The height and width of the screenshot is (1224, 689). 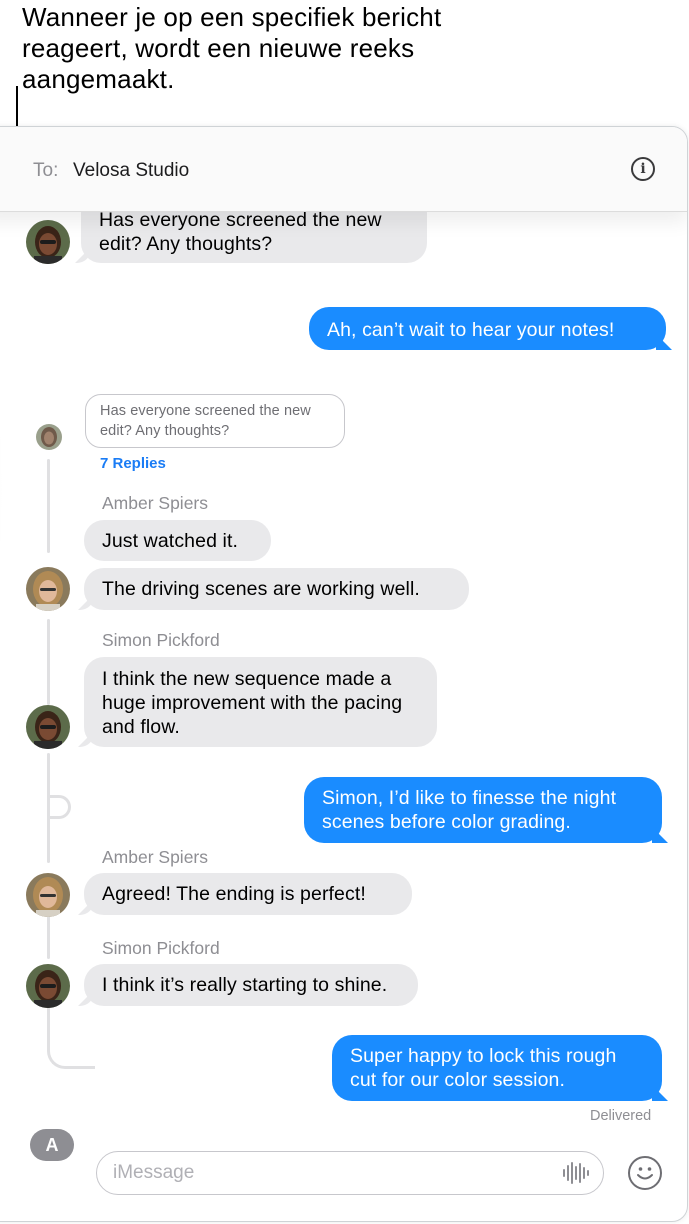 I want to click on delivered-status: Delivered, so click(x=621, y=1116).